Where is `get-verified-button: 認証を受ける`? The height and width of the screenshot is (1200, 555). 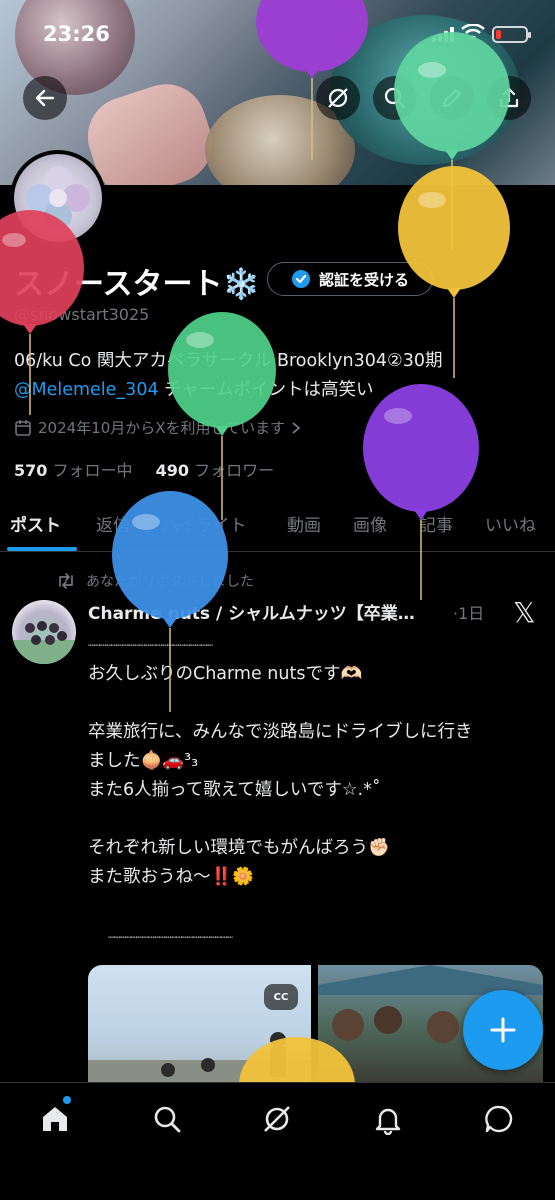
get-verified-button: 認証を受ける is located at coordinates (350, 279).